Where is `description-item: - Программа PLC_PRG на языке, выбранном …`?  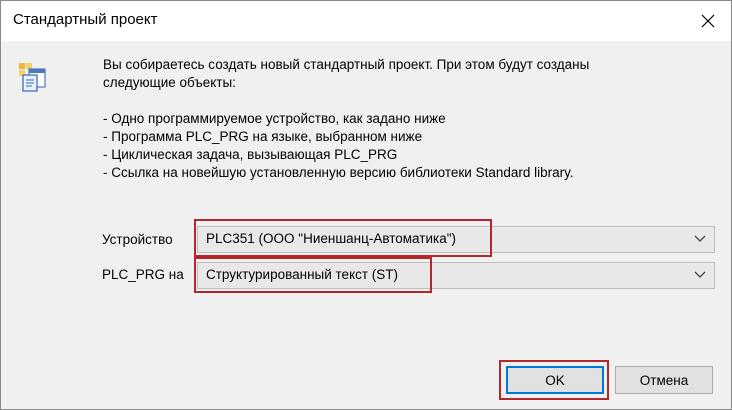
description-item: - Программа PLC_PRG на языке, выбранном … is located at coordinates (263, 136).